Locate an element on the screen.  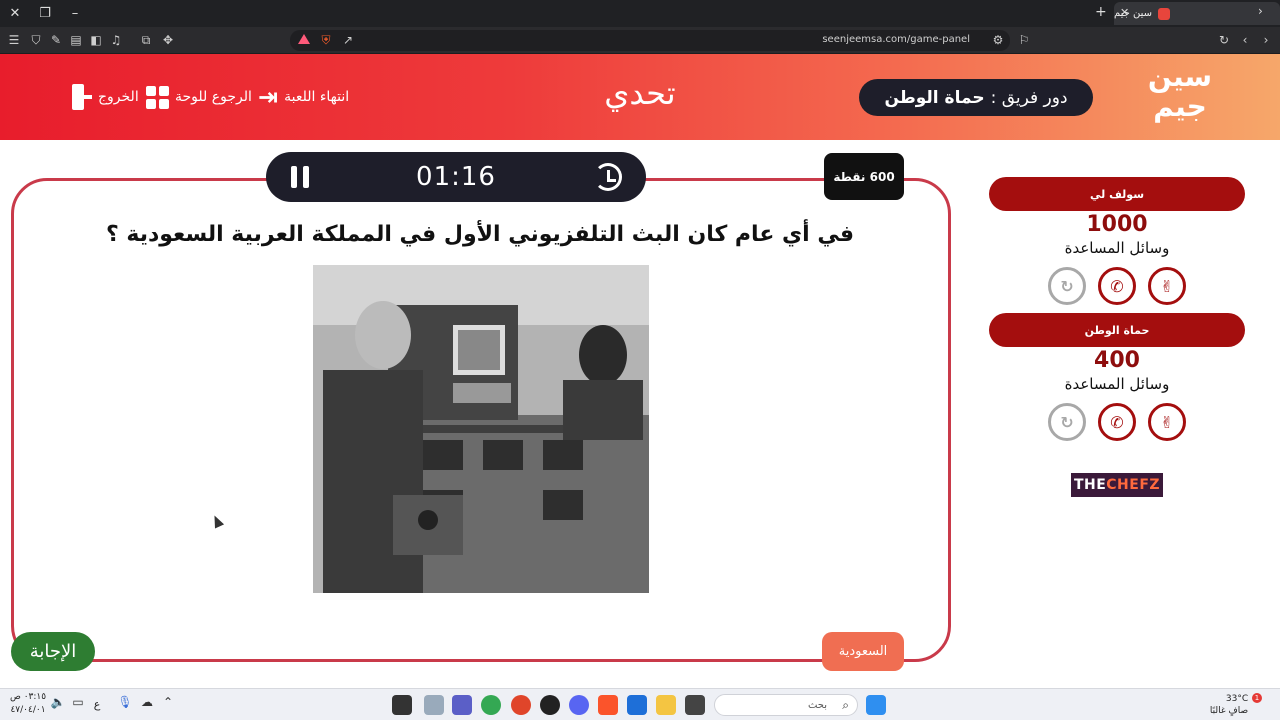
forward-icon: › is located at coordinates (1266, 40).